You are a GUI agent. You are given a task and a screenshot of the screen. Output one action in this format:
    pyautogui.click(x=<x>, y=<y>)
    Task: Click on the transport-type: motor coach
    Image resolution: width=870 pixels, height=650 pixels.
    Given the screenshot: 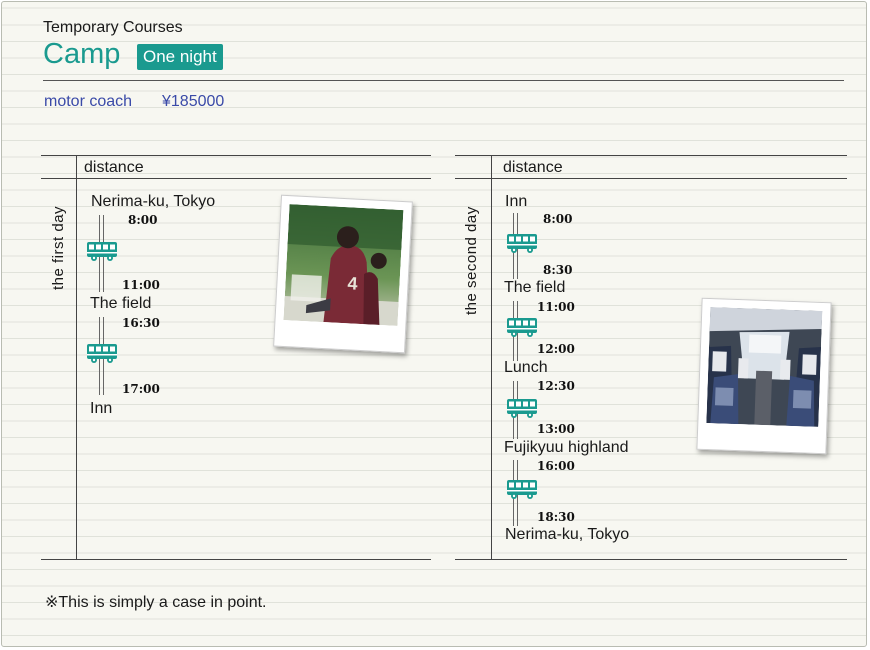 What is the action you would take?
    pyautogui.click(x=88, y=101)
    